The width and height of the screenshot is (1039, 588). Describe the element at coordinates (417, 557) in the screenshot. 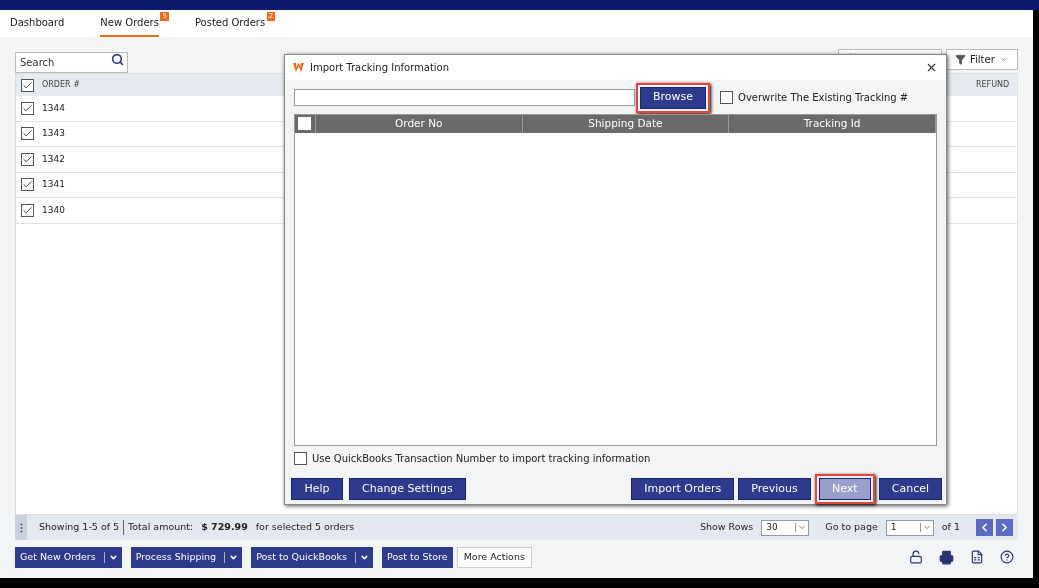

I see `action-button: Post to Store` at that location.